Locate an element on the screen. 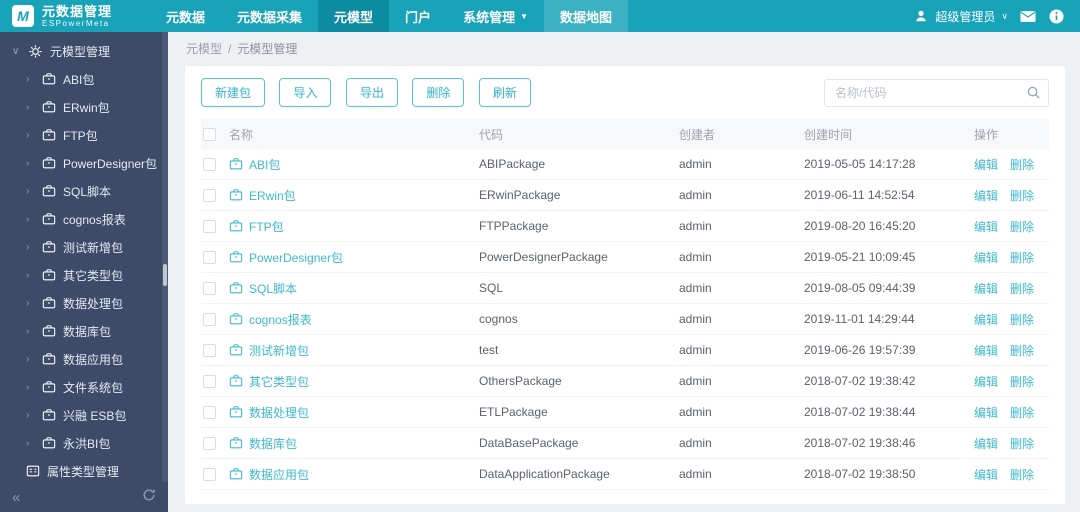 This screenshot has height=512, width=1080. toolbar-button: 刷新 is located at coordinates (504, 92).